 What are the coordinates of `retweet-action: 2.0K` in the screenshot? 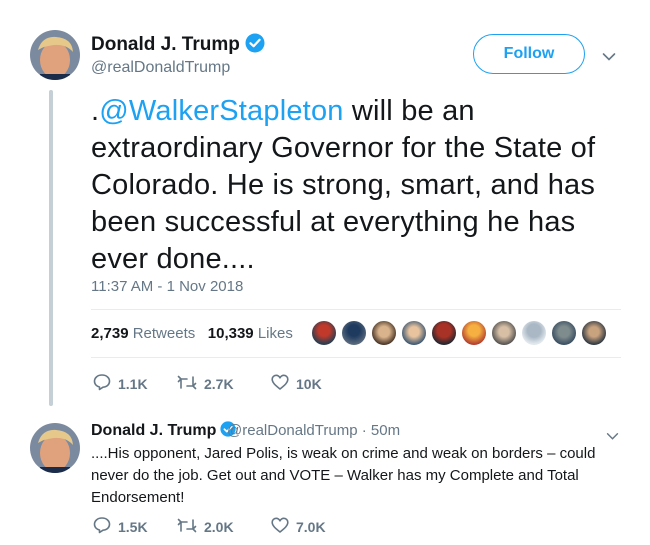 It's located at (224, 526).